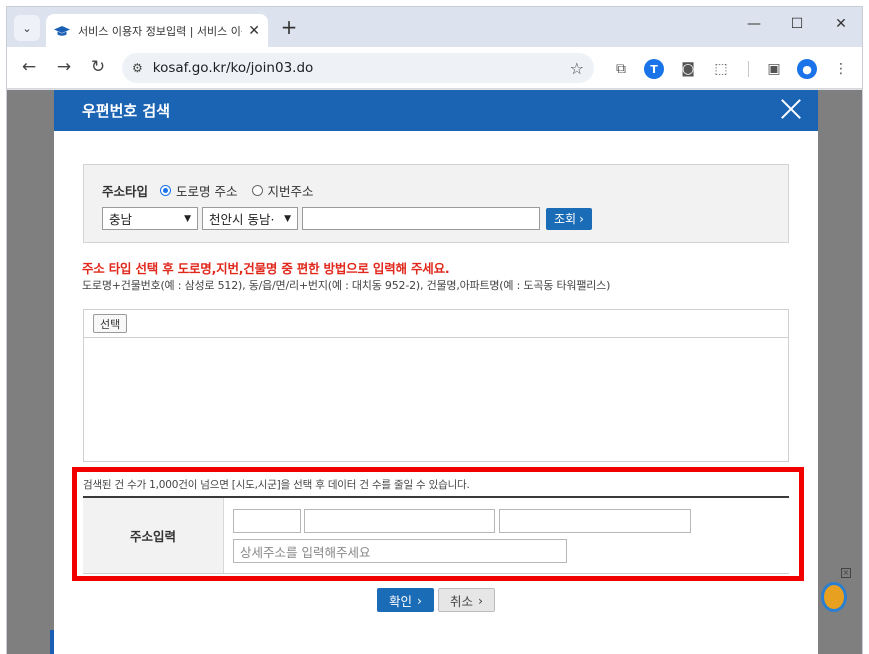  What do you see at coordinates (206, 190) in the screenshot?
I see `road-address-label: 도로명 주소` at bounding box center [206, 190].